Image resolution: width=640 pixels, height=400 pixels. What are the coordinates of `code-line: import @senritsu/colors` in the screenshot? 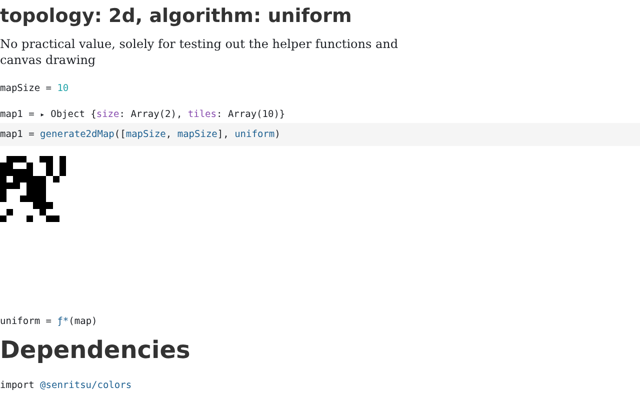 It's located at (66, 385).